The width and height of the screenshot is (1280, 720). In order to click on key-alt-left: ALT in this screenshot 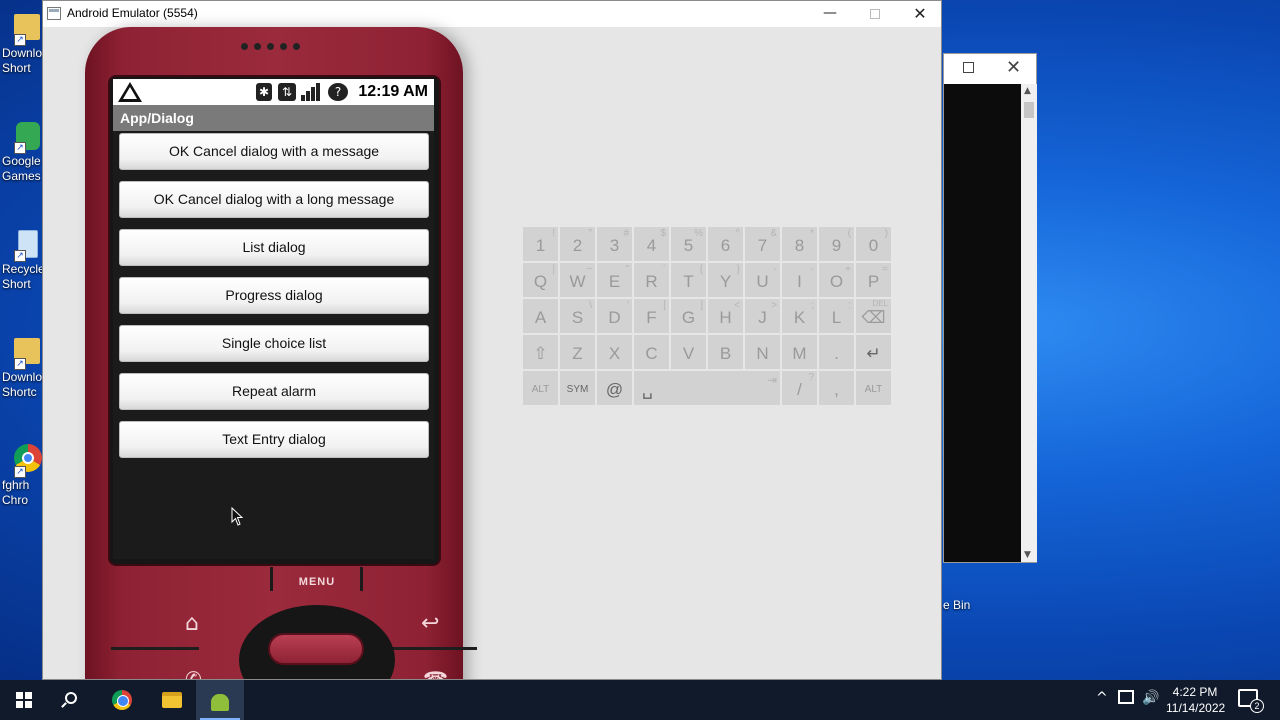, I will do `click(540, 388)`.